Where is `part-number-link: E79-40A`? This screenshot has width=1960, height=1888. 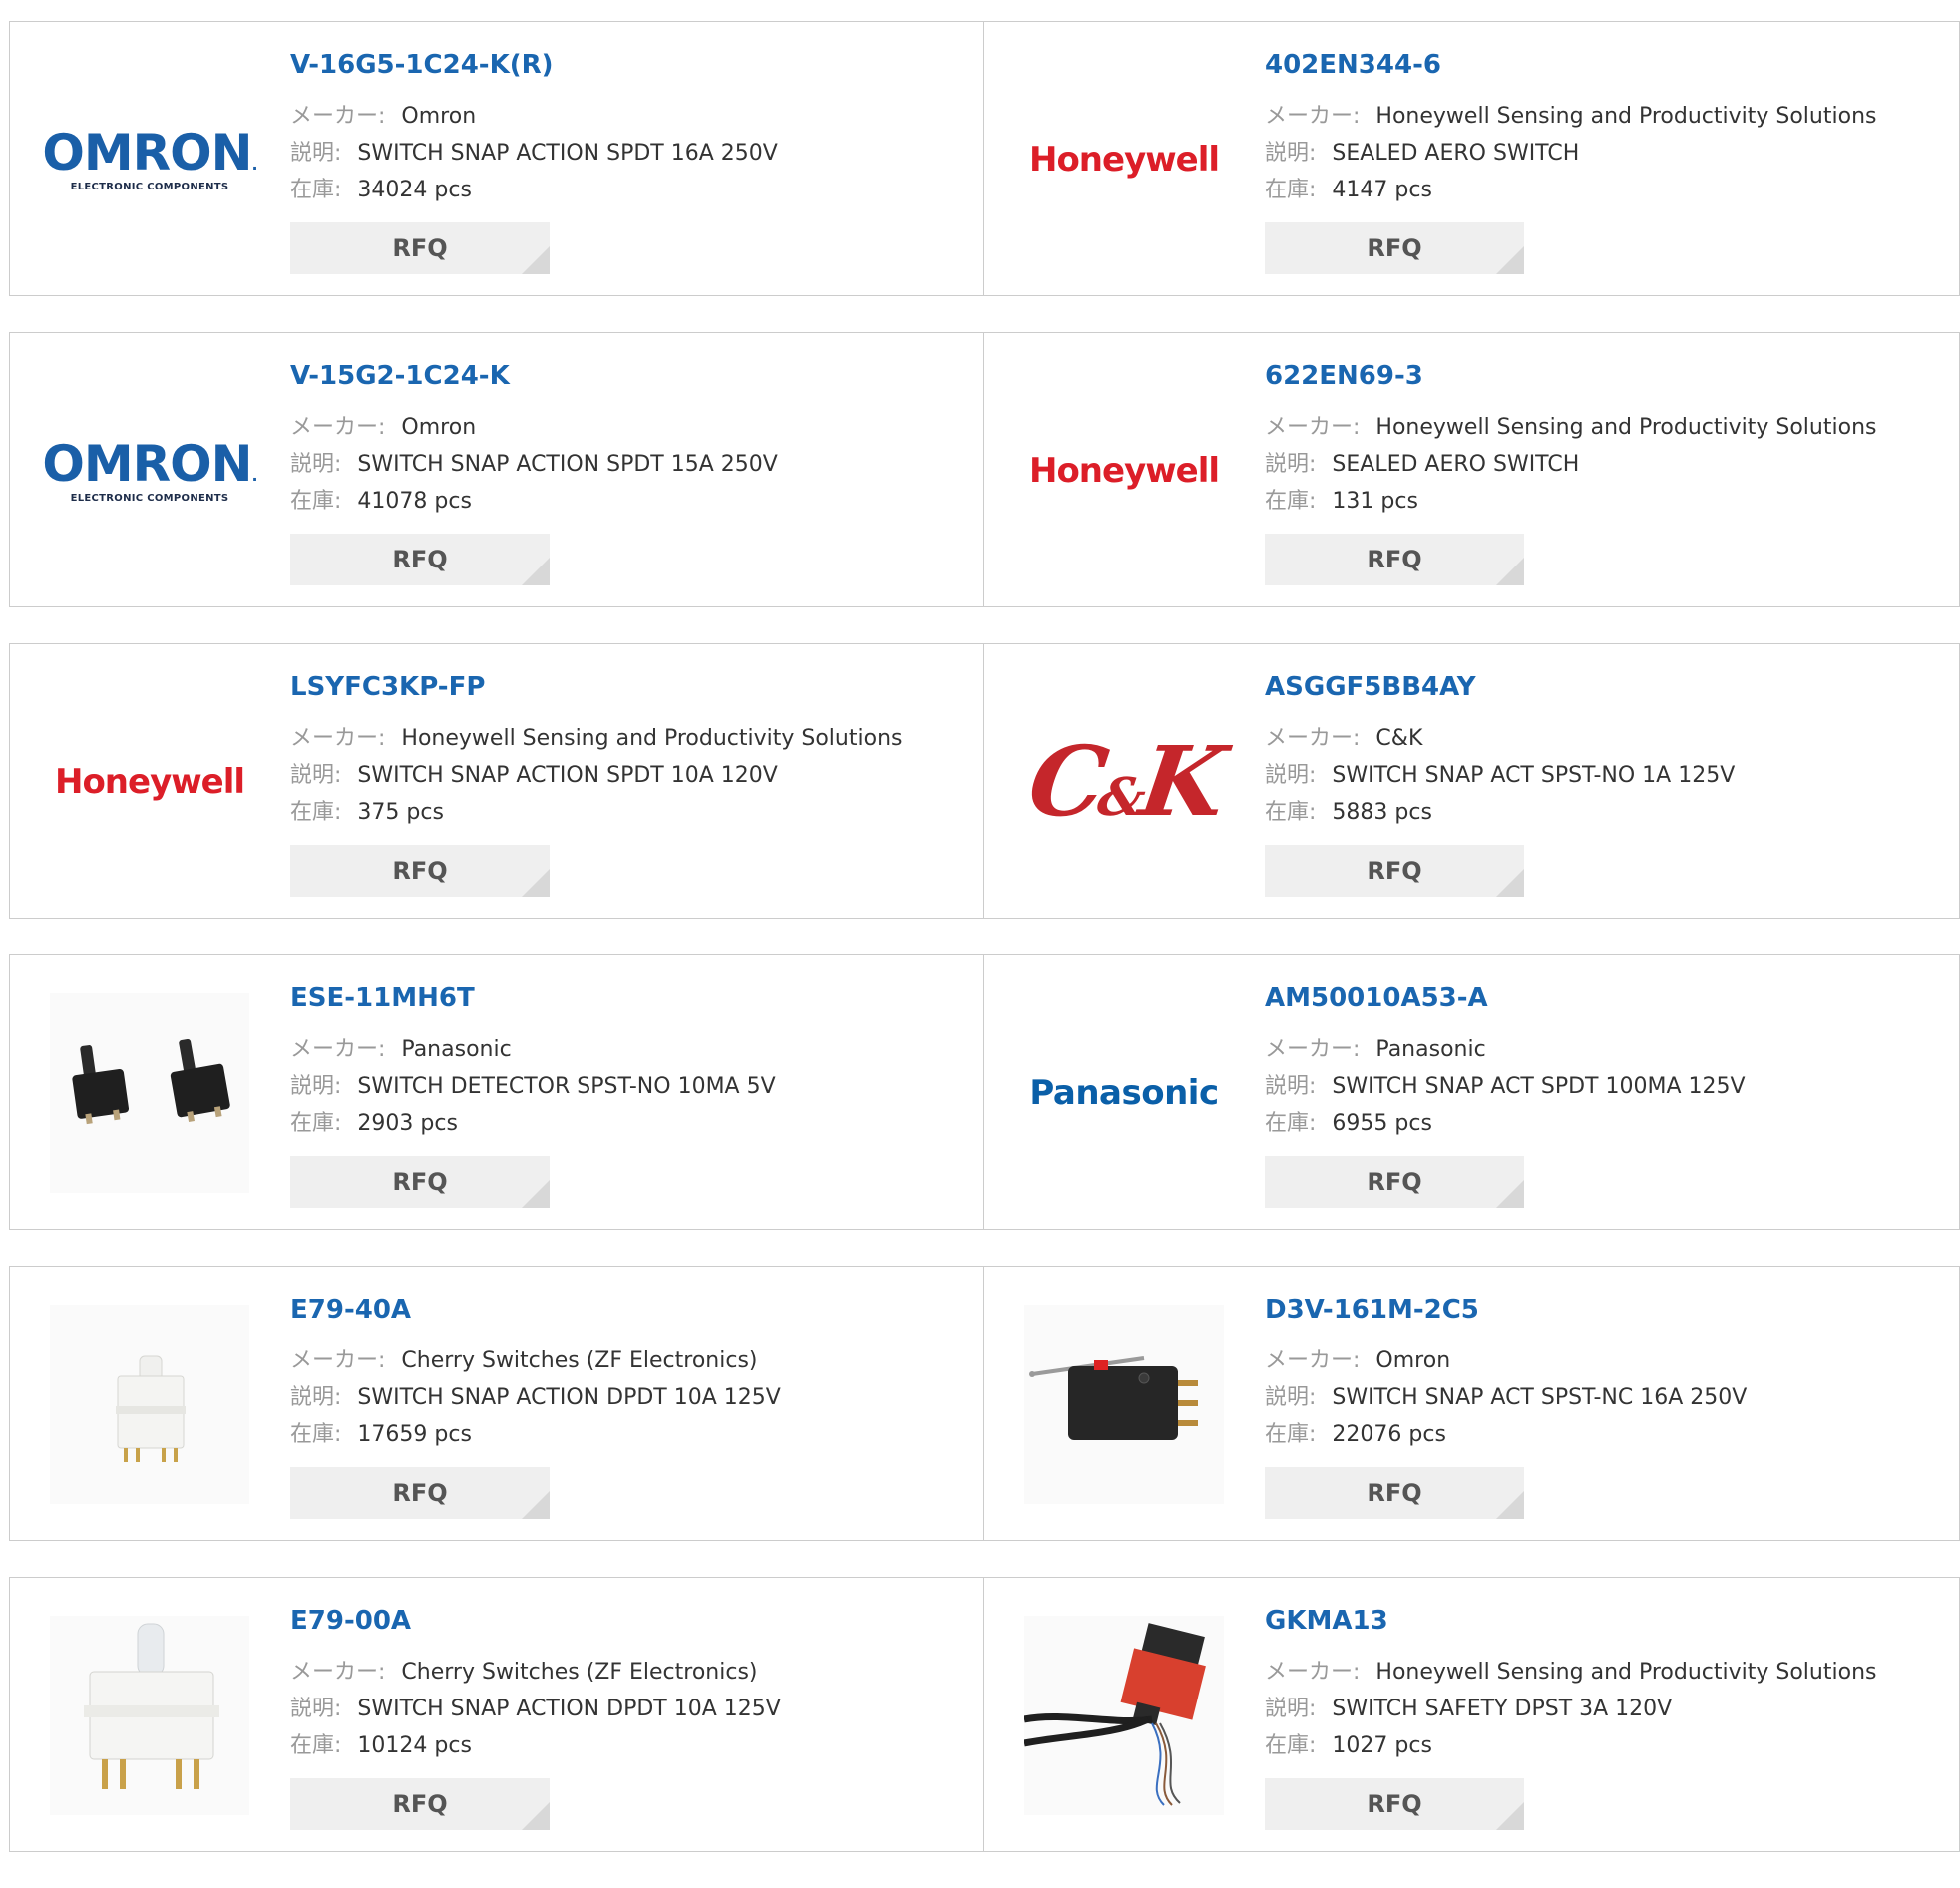 part-number-link: E79-40A is located at coordinates (535, 1309).